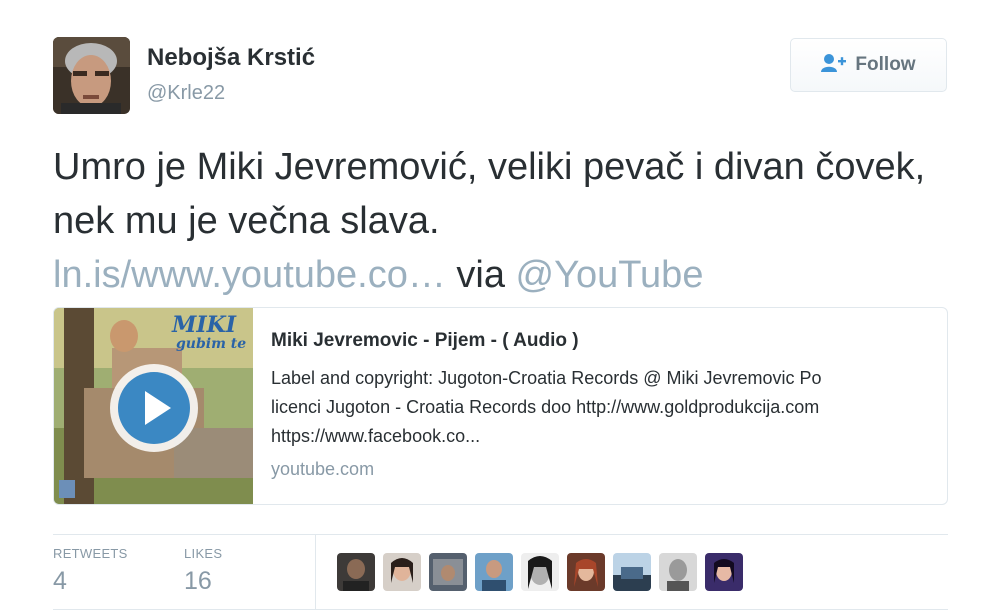  What do you see at coordinates (198, 581) in the screenshot?
I see `likes-count: 16` at bounding box center [198, 581].